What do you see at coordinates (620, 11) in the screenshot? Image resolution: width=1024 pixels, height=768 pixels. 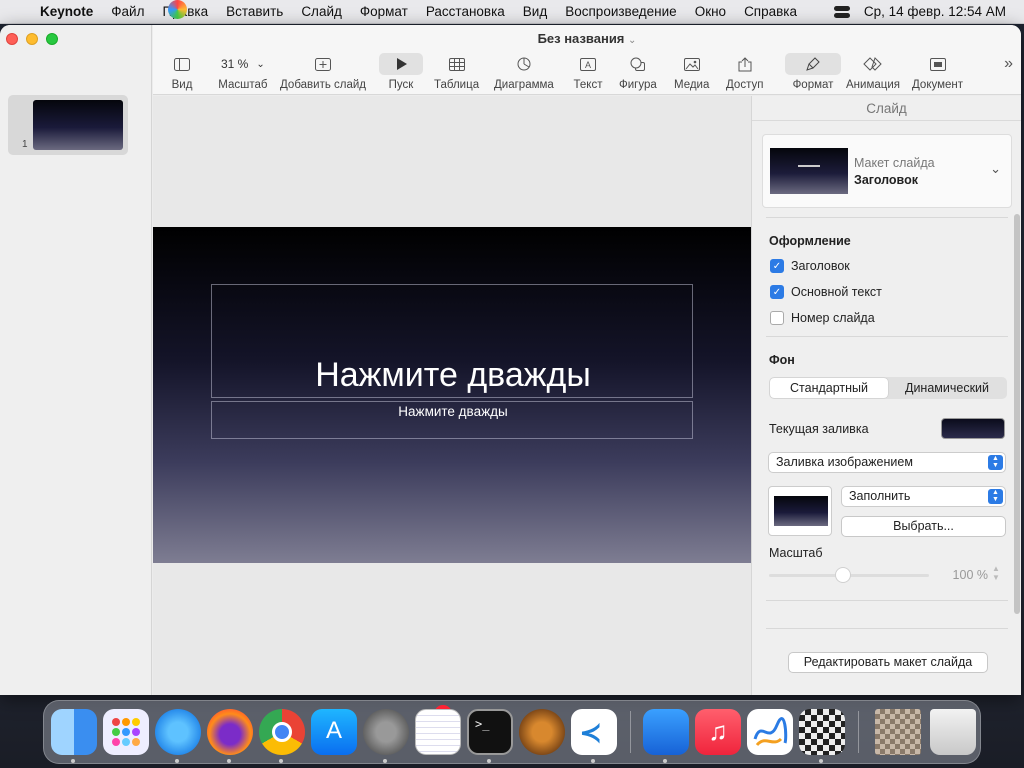 I see `menu-play: Воспроизведение` at bounding box center [620, 11].